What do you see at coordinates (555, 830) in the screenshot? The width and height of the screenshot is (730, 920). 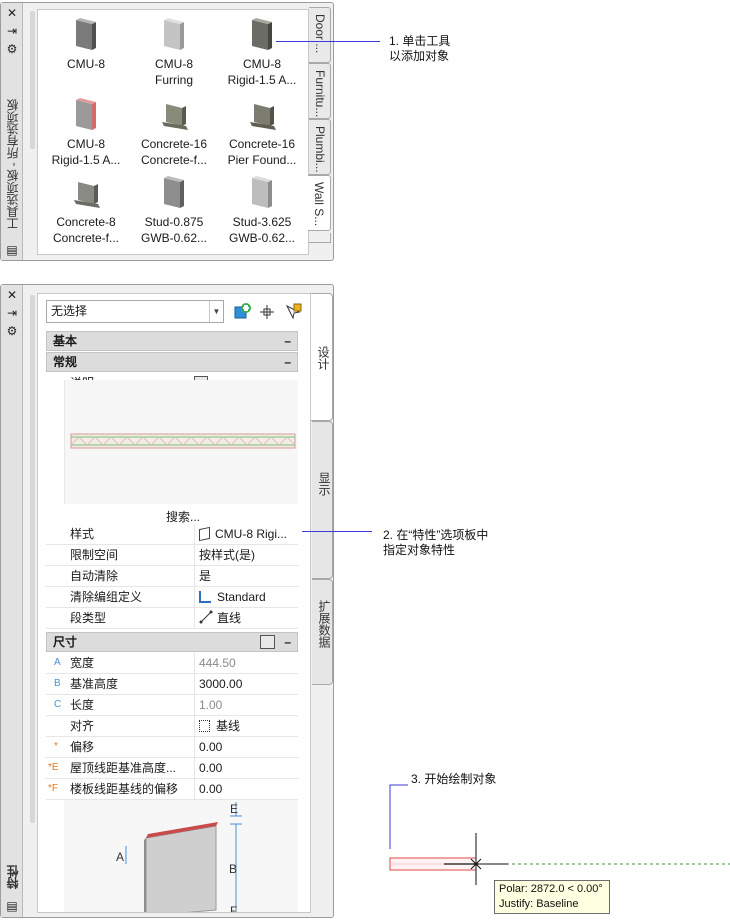 I see `drawing-area` at bounding box center [555, 830].